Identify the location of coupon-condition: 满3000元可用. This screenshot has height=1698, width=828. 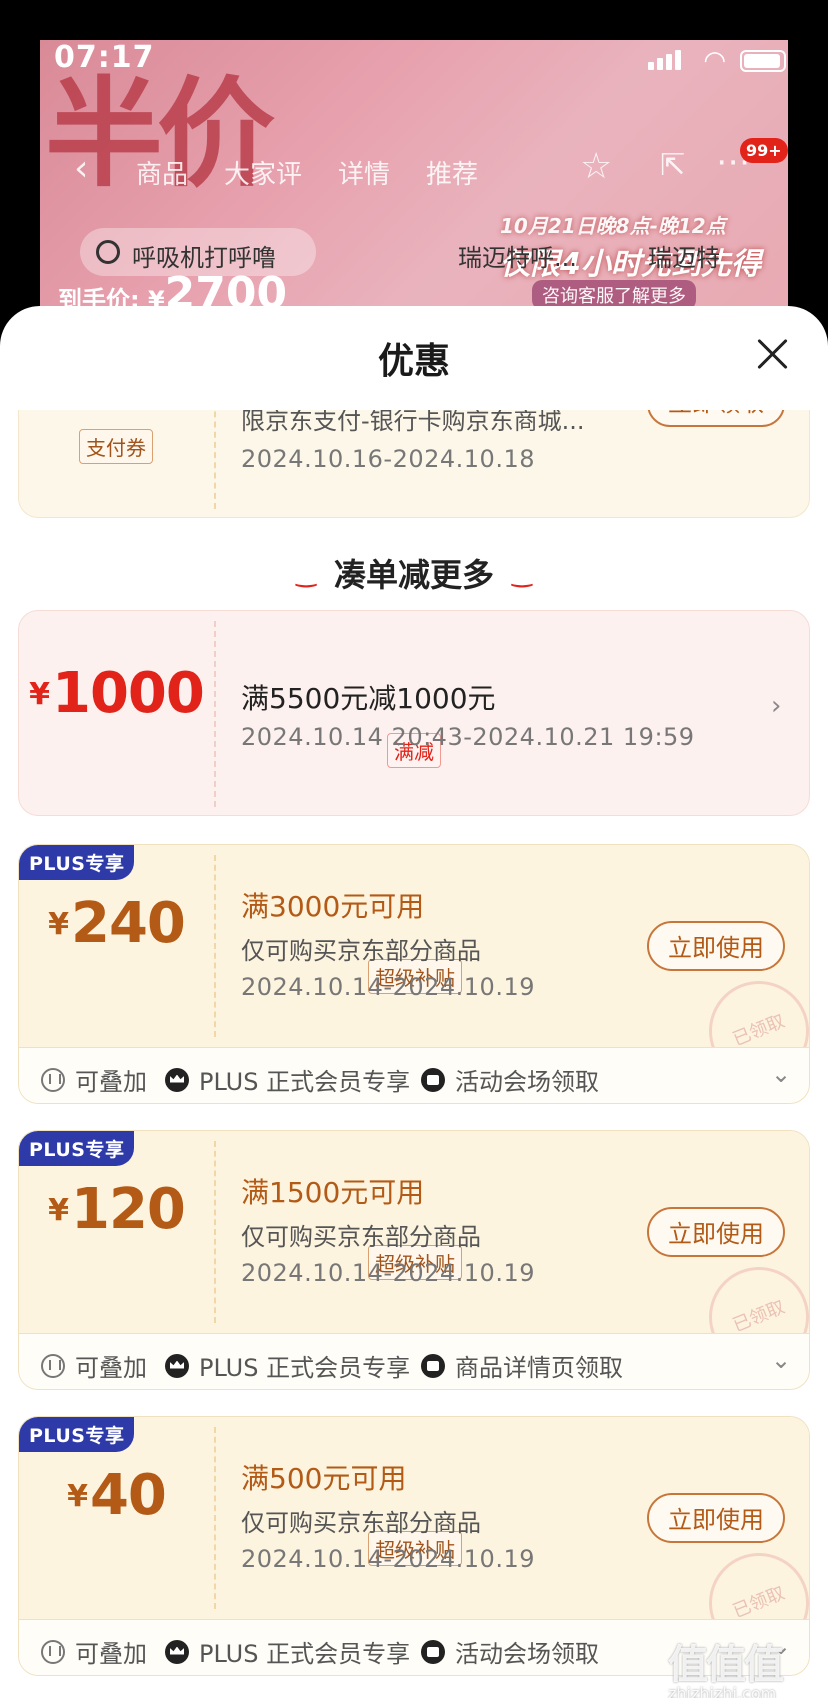
(333, 906).